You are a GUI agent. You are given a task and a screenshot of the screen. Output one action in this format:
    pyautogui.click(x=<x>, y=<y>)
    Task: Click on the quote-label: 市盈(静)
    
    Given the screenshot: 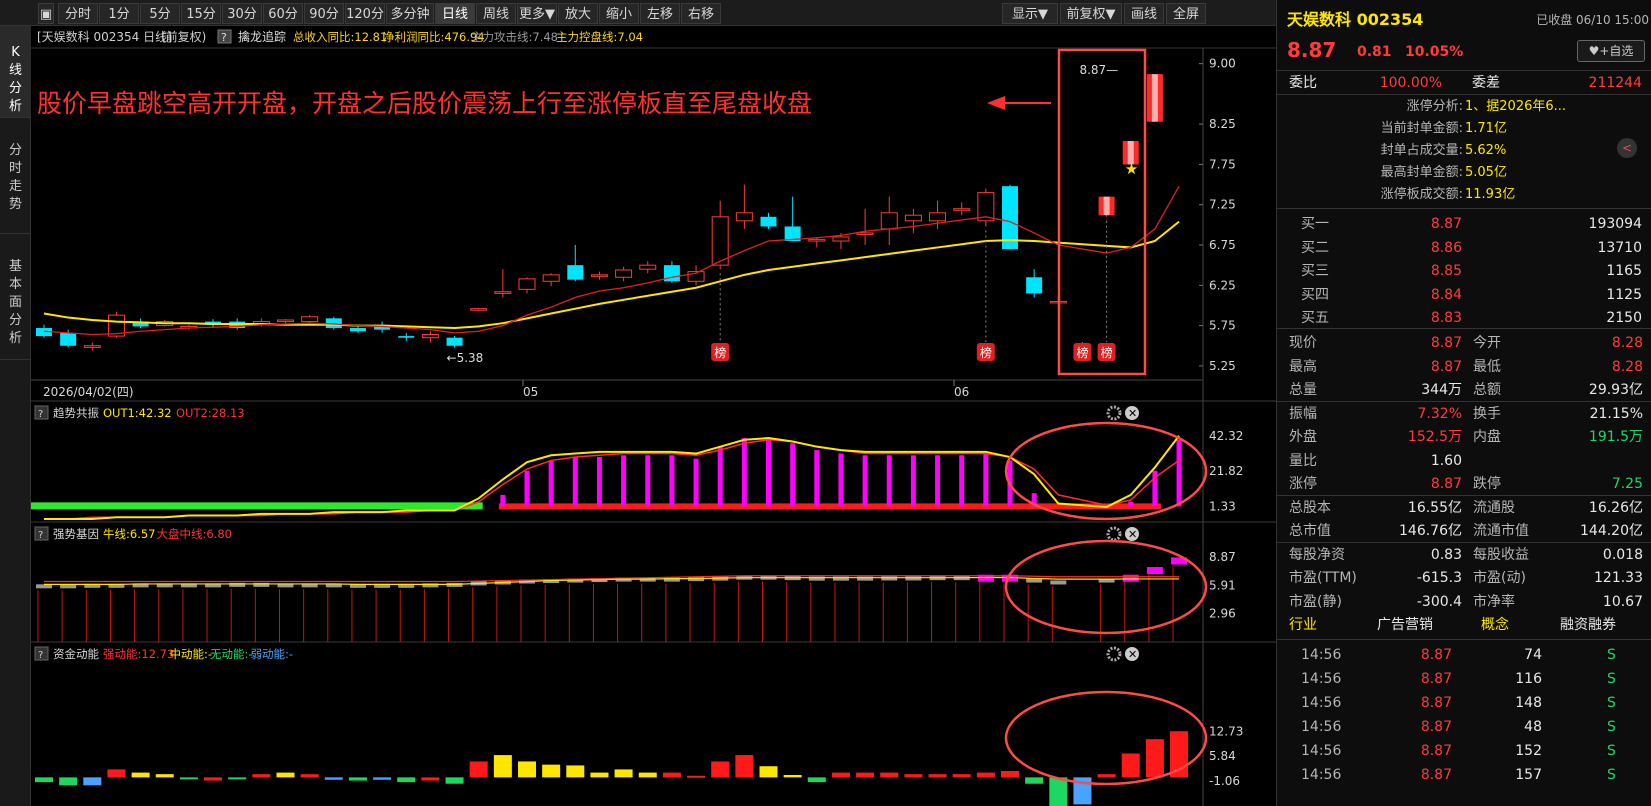 What is the action you would take?
    pyautogui.click(x=1315, y=601)
    